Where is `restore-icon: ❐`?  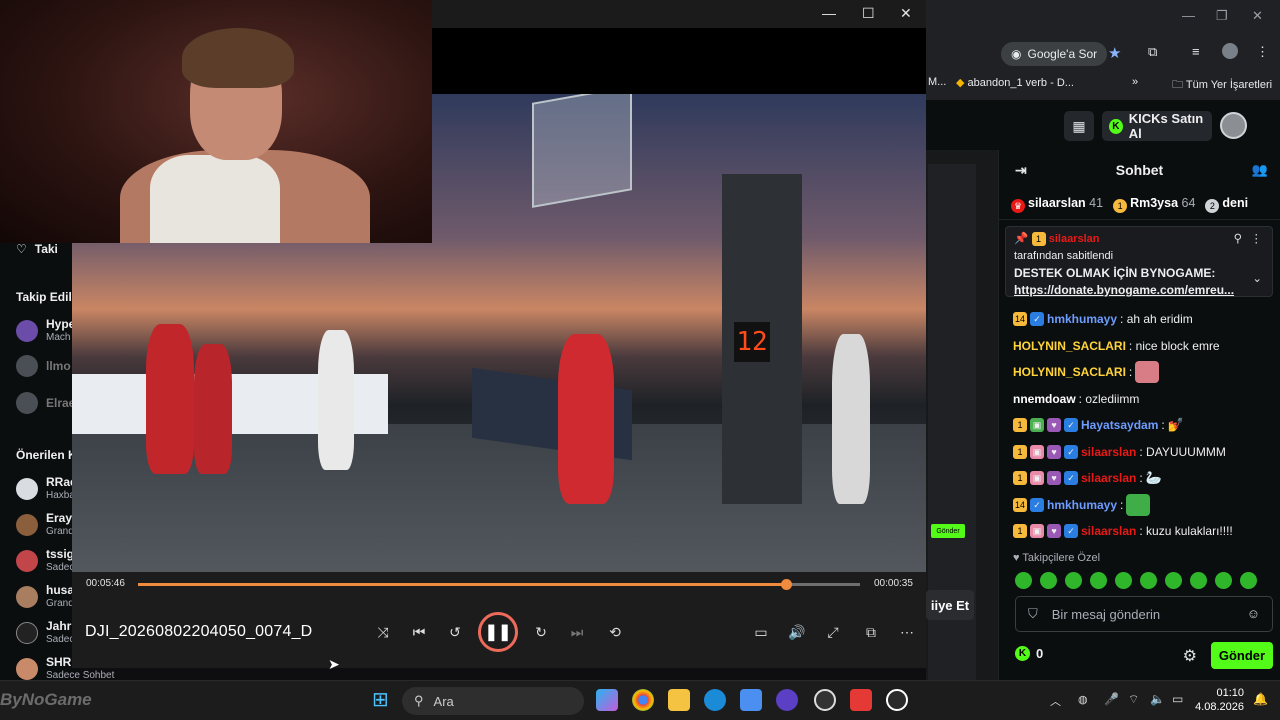
restore-icon: ❐ is located at coordinates (1222, 16).